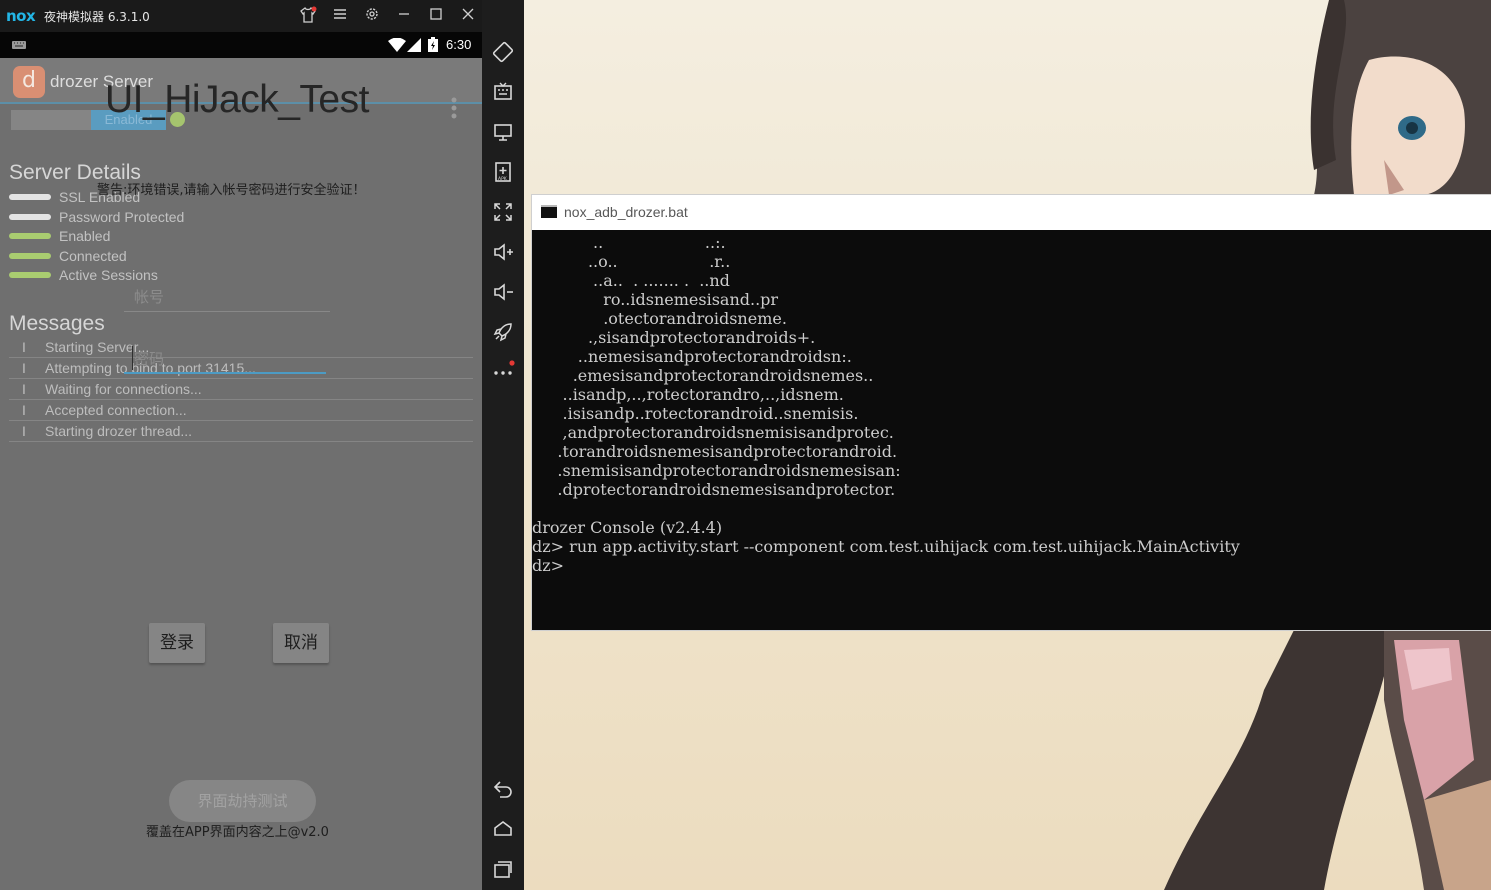  I want to click on minimize-icon, so click(404, 16).